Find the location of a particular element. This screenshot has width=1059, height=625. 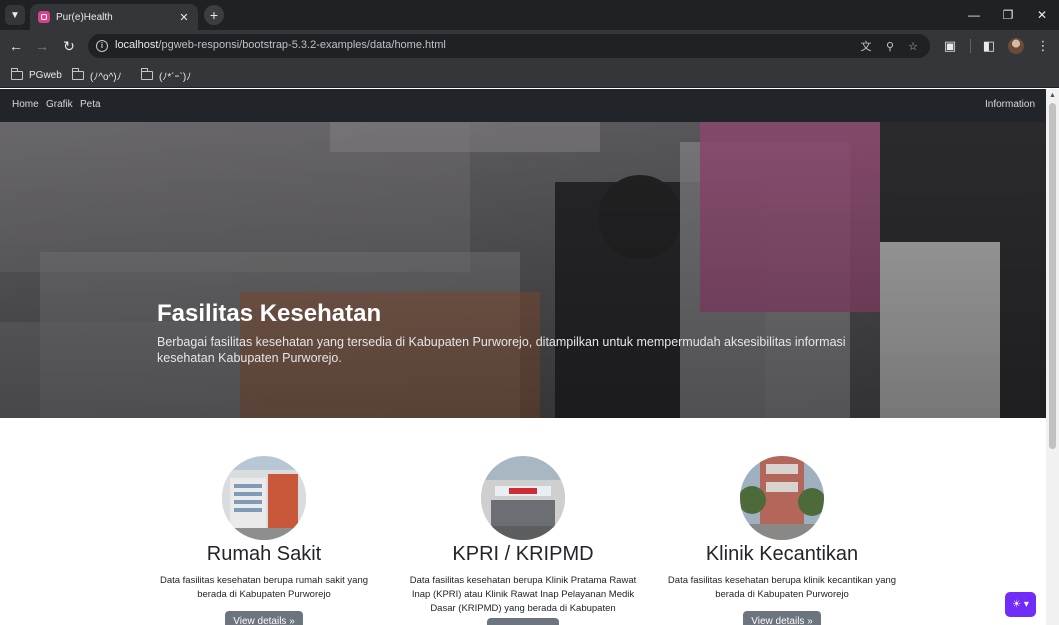

back-arrow-icon: ← is located at coordinates (16, 46).